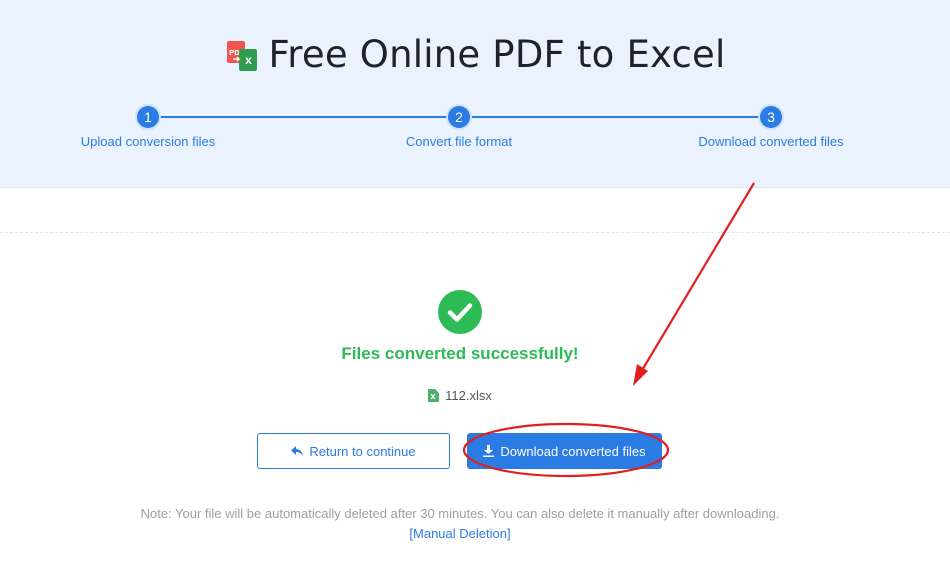 The height and width of the screenshot is (580, 950). What do you see at coordinates (475, 232) in the screenshot?
I see `section-divider` at bounding box center [475, 232].